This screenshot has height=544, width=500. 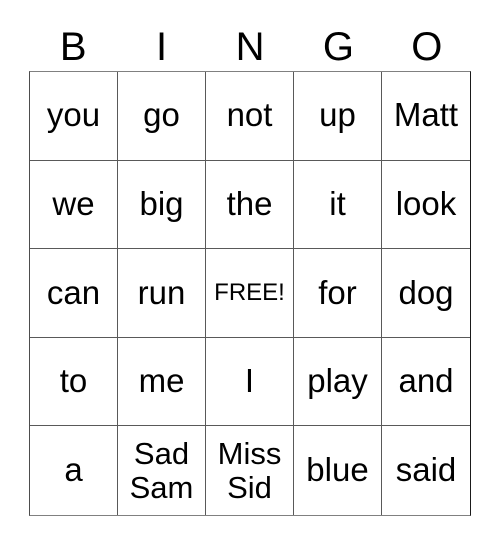 I want to click on bingo-cell-label: play, so click(x=337, y=381).